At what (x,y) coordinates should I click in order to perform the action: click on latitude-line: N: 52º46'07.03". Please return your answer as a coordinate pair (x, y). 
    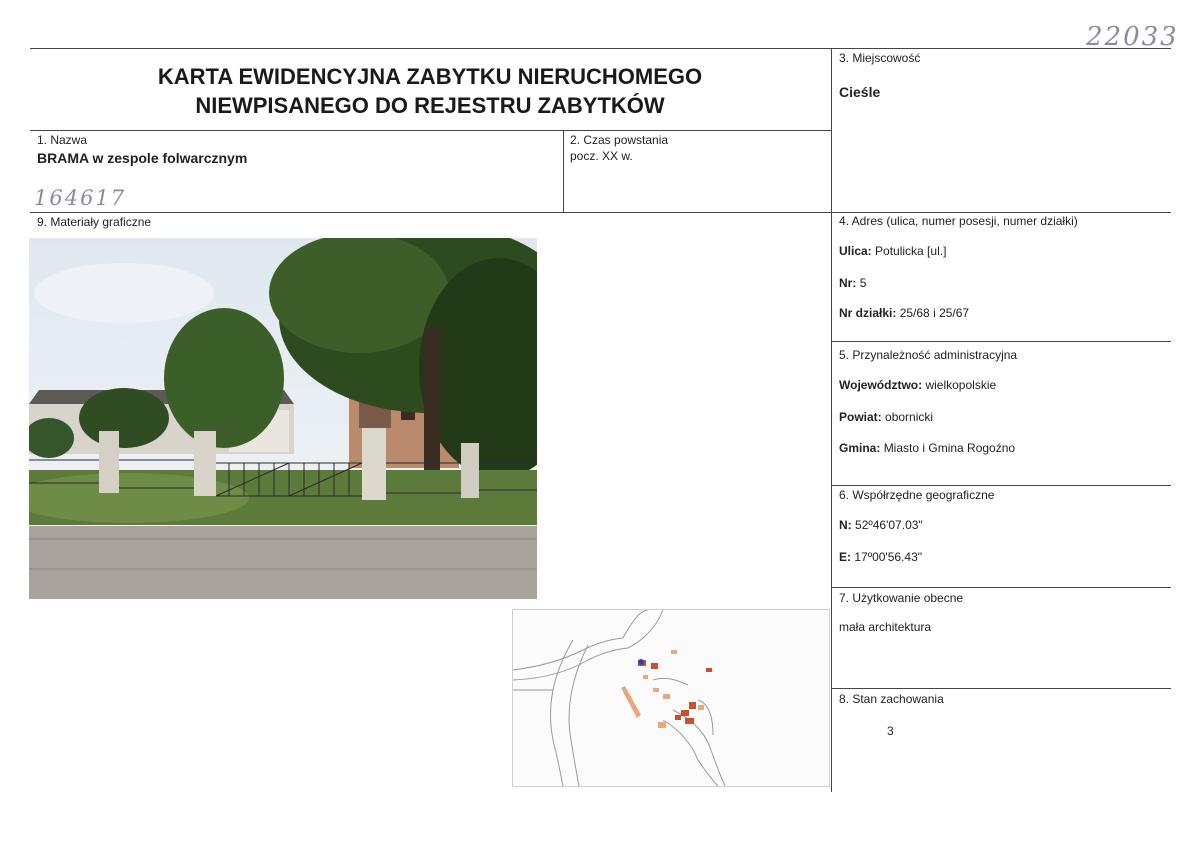
    Looking at the image, I should click on (881, 525).